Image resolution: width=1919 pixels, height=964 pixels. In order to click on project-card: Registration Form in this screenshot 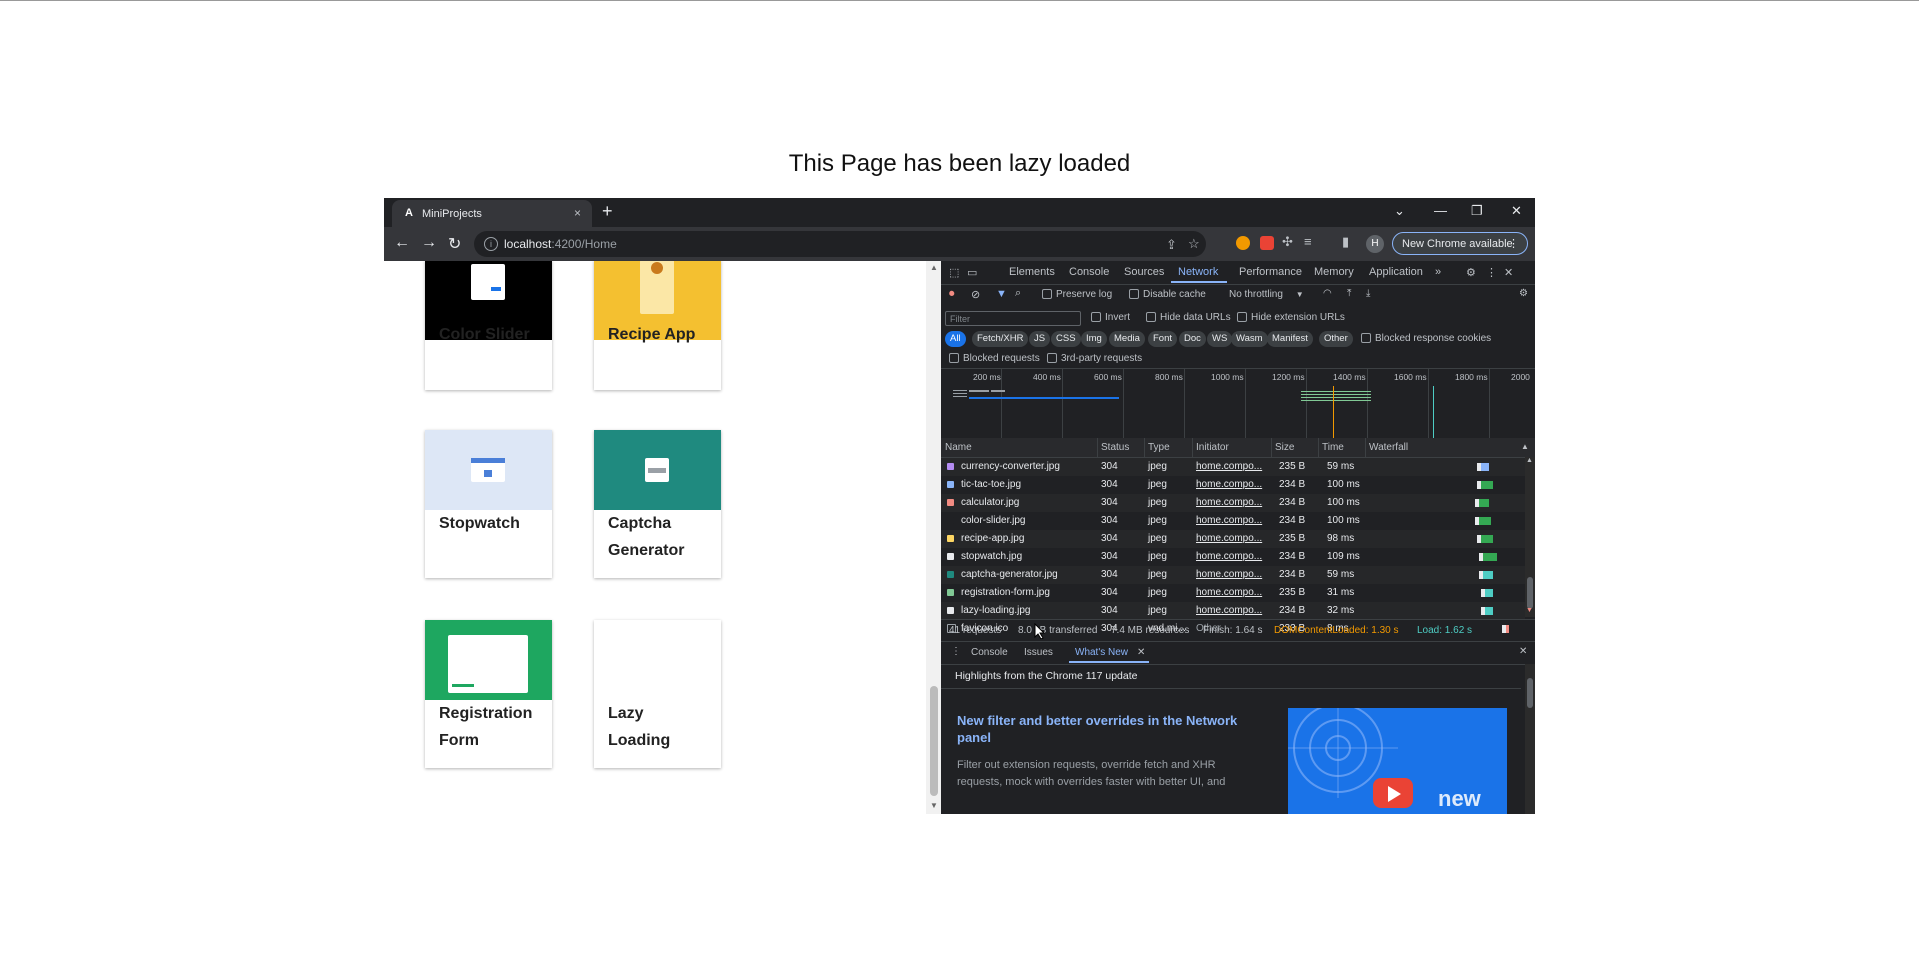, I will do `click(488, 694)`.